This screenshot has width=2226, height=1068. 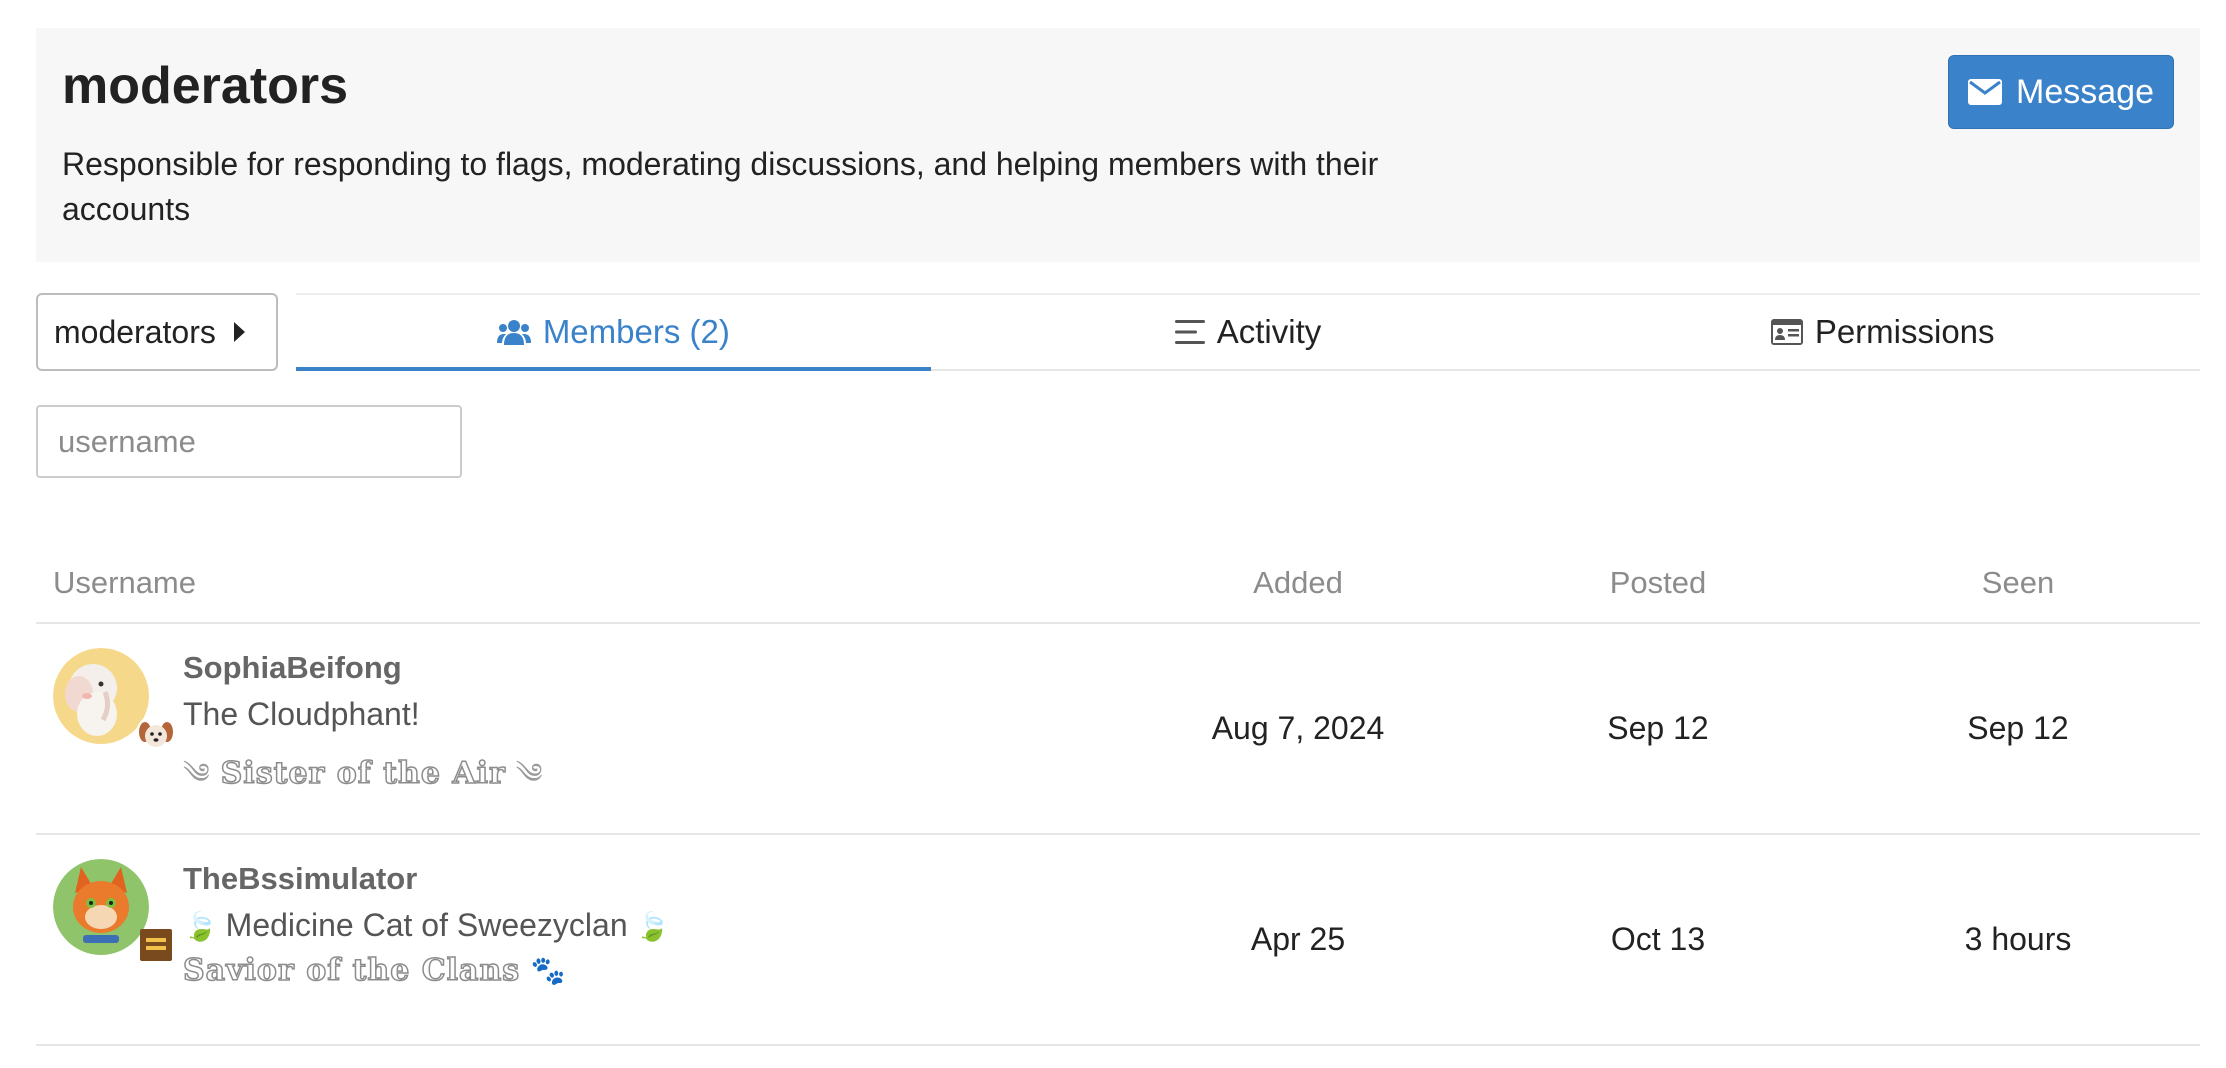 I want to click on member-seen-date: Sep 12, so click(x=2018, y=728).